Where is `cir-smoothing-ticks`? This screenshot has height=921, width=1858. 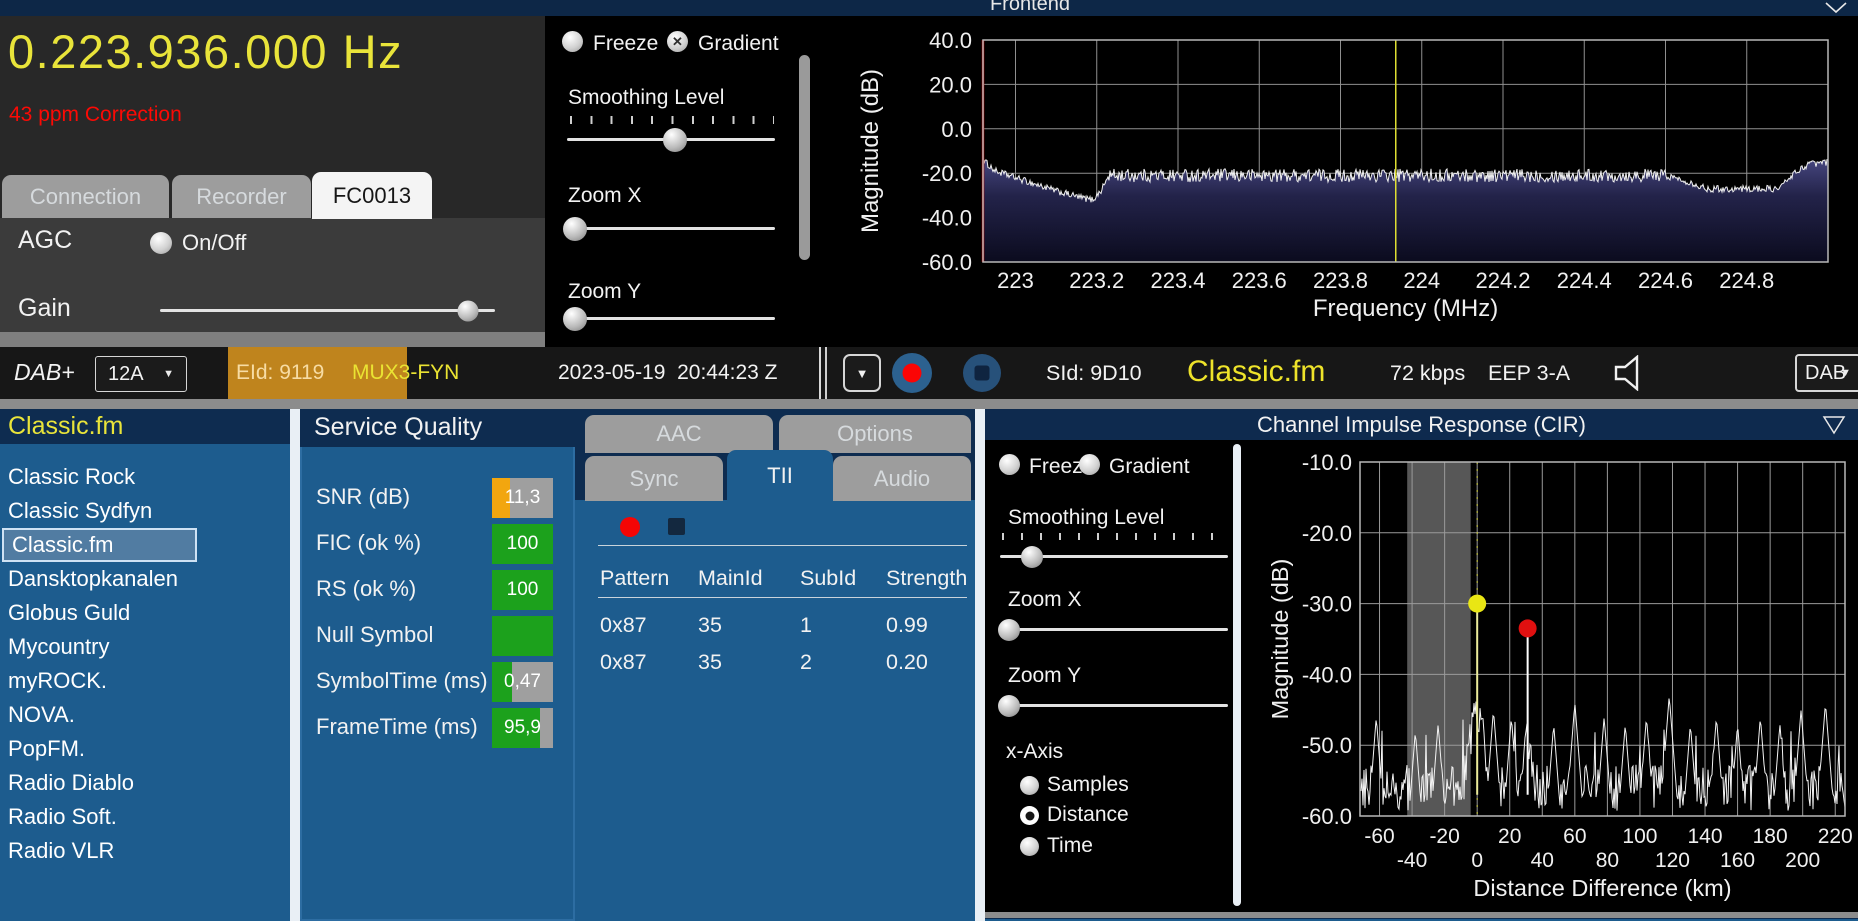
cir-smoothing-ticks is located at coordinates (1116, 536).